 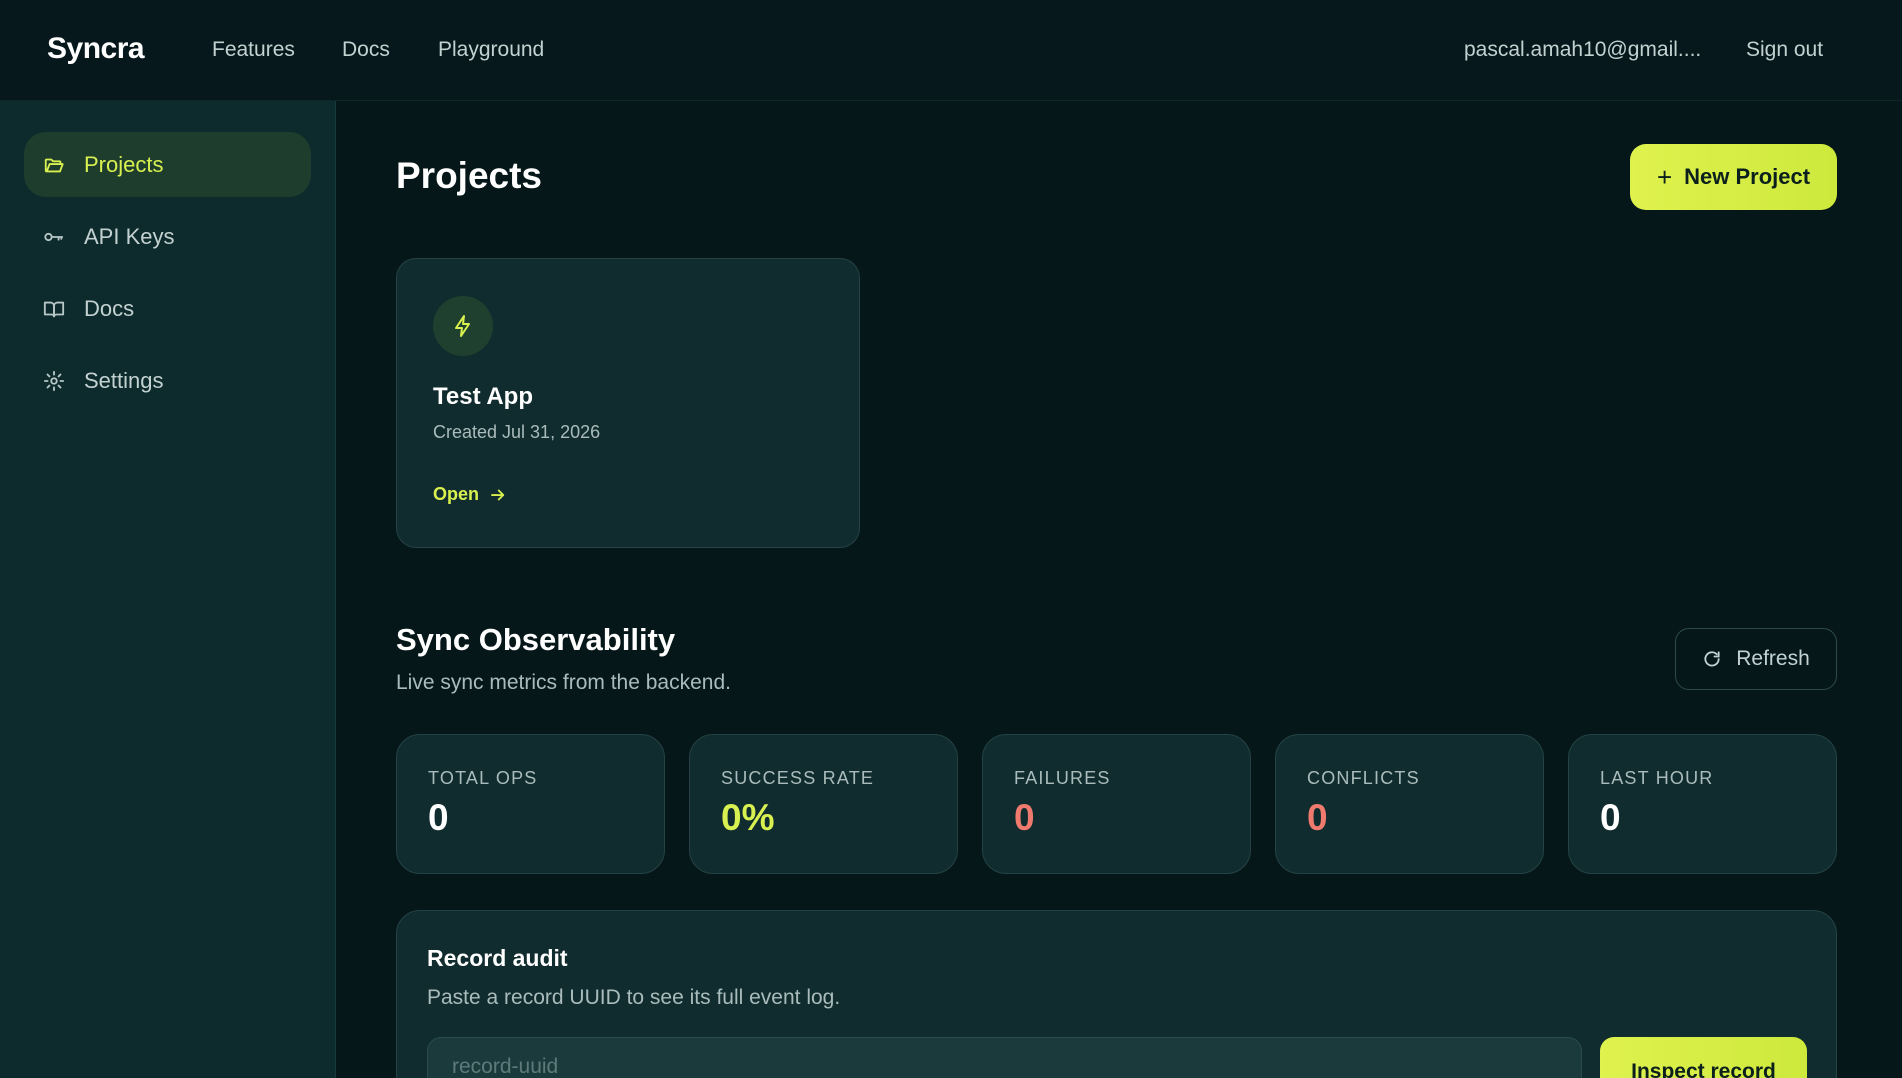 I want to click on sidebar-item-projects: Projects, so click(x=167, y=164).